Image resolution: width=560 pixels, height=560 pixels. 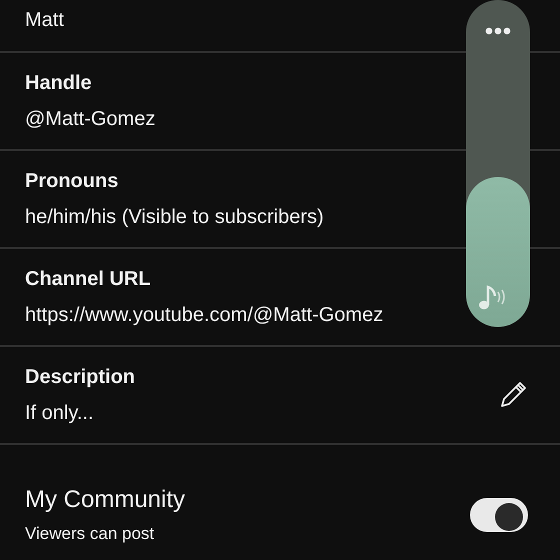 I want to click on music-note-icon, so click(x=492, y=297).